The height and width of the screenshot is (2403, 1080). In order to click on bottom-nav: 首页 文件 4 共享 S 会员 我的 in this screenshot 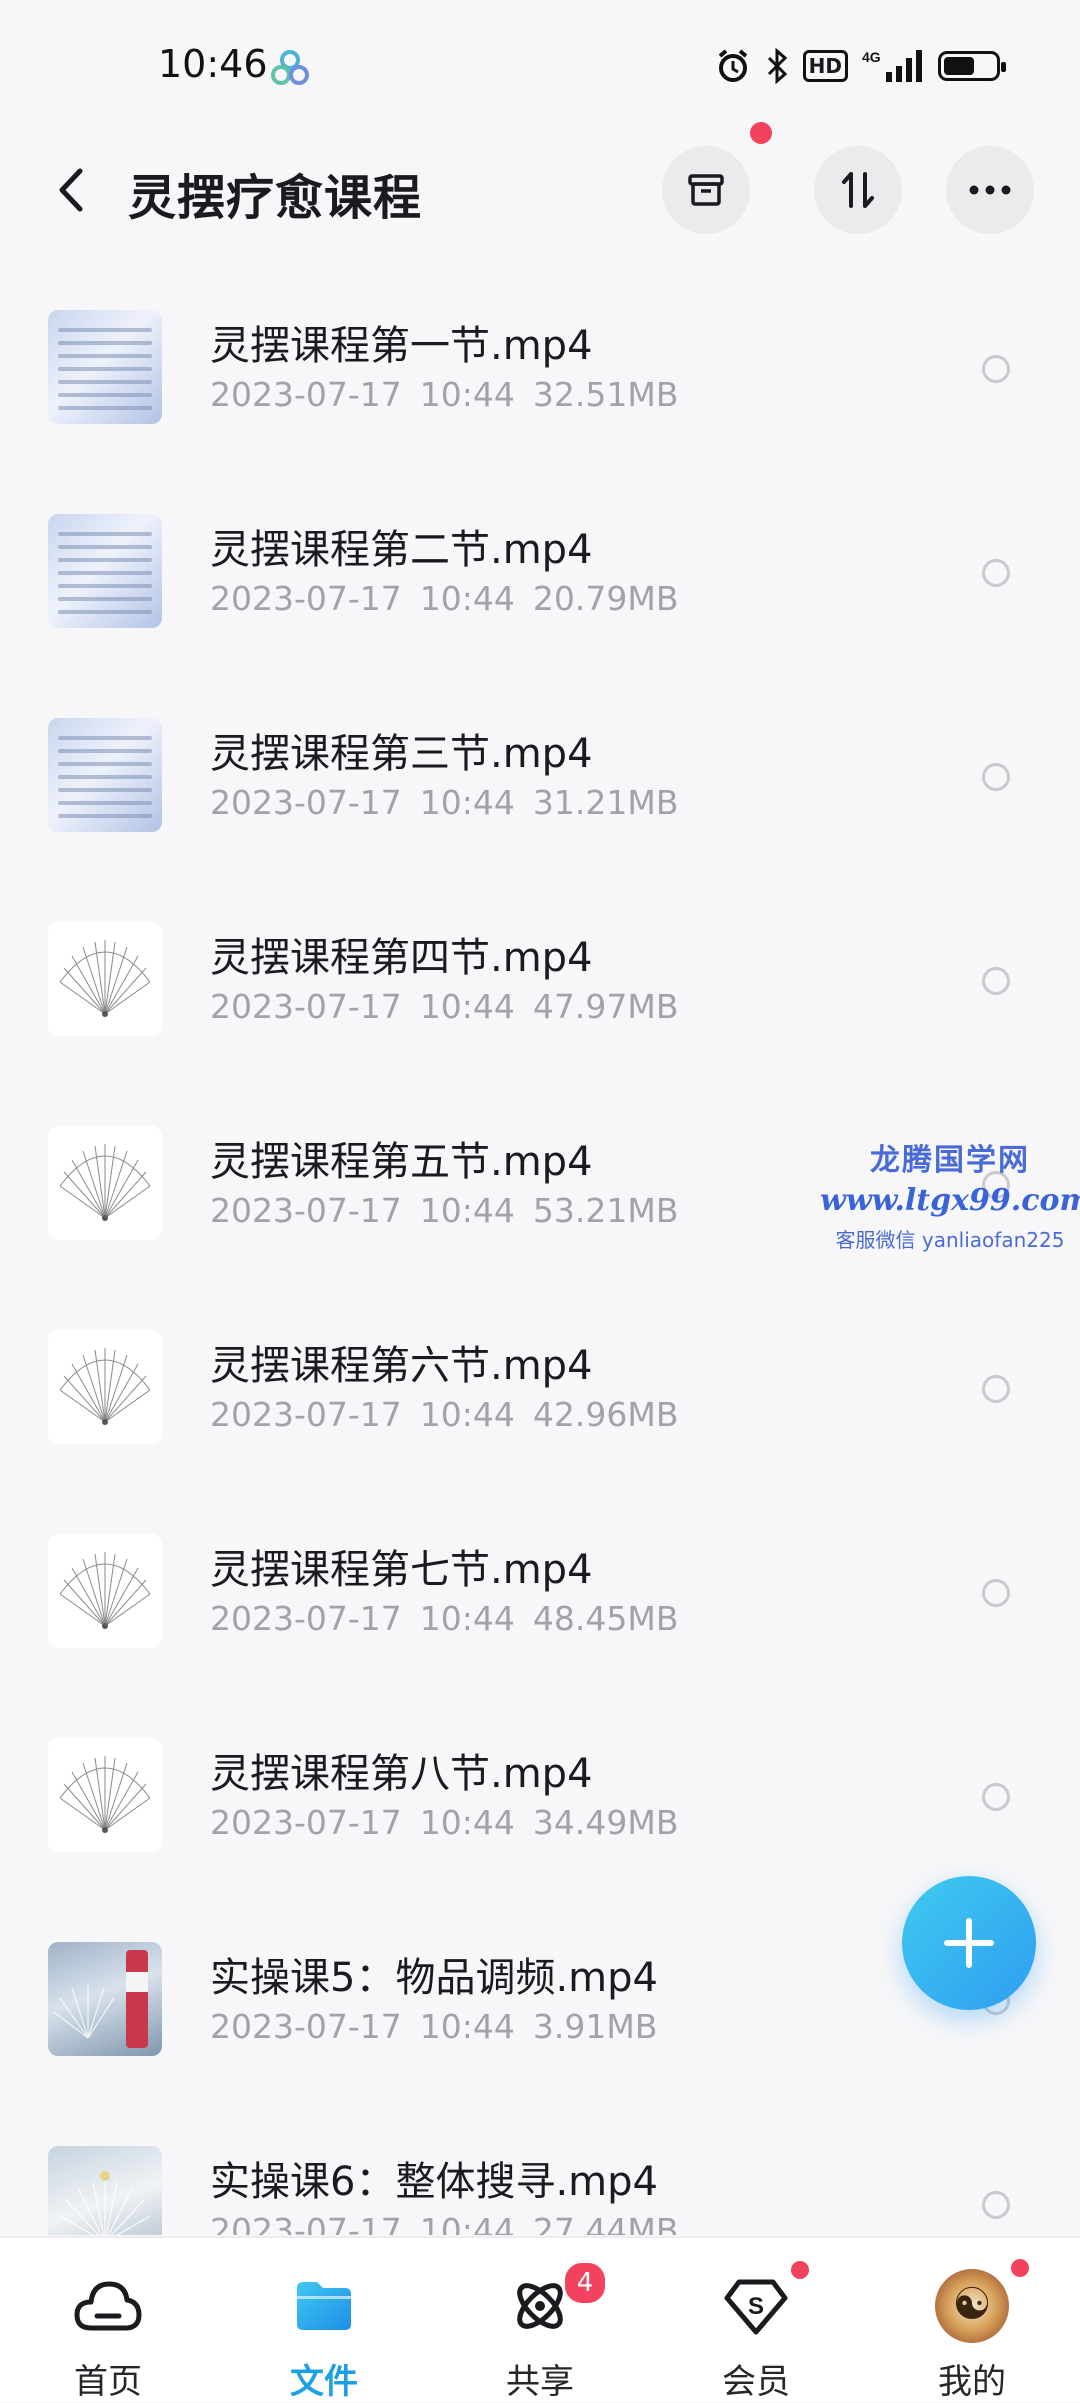, I will do `click(540, 2319)`.